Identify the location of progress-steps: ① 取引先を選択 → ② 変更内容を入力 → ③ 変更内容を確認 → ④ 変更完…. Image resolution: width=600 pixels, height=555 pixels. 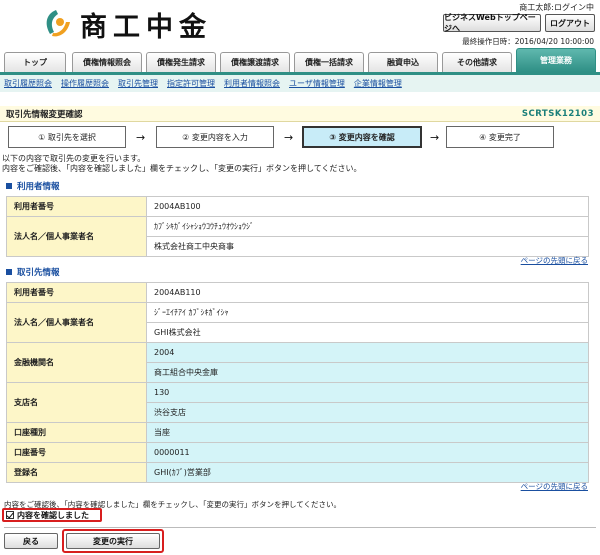
(300, 138).